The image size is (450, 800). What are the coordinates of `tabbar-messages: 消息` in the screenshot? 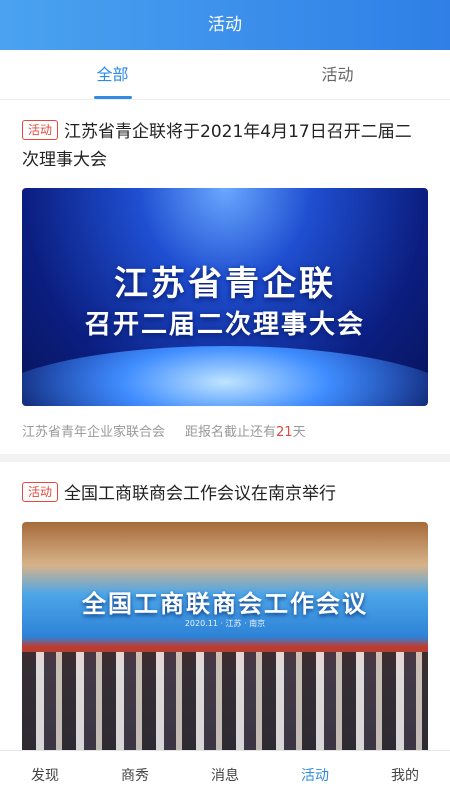 It's located at (225, 775).